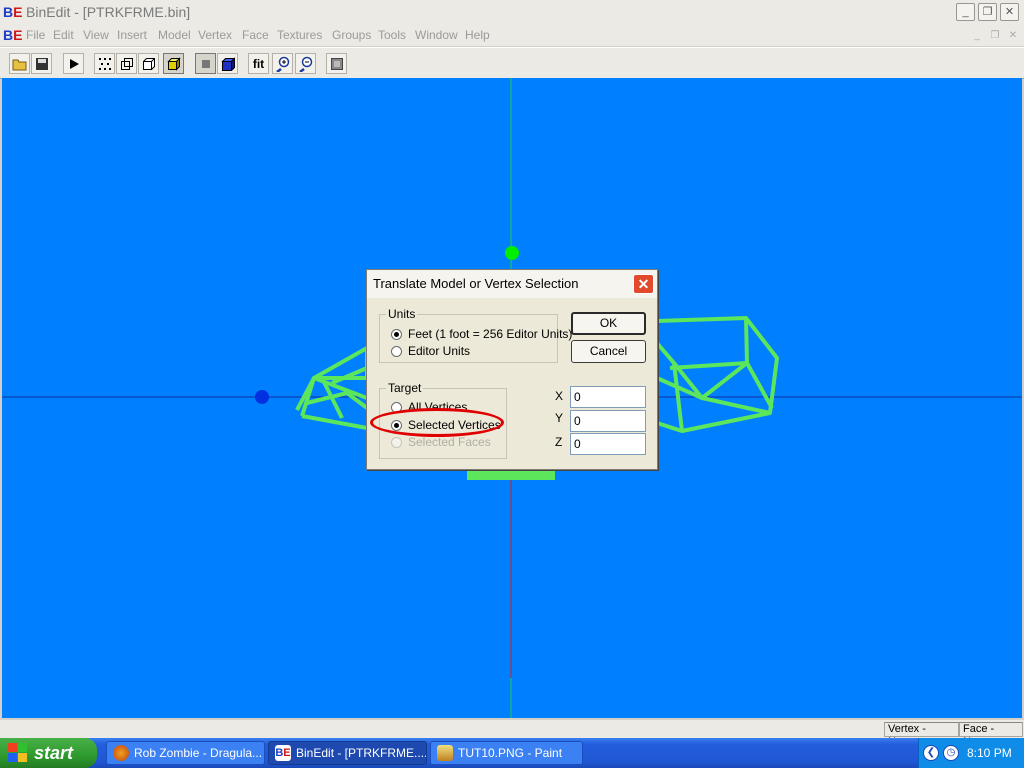 This screenshot has height=768, width=1024. I want to click on menu-insert: Insert, so click(132, 35).